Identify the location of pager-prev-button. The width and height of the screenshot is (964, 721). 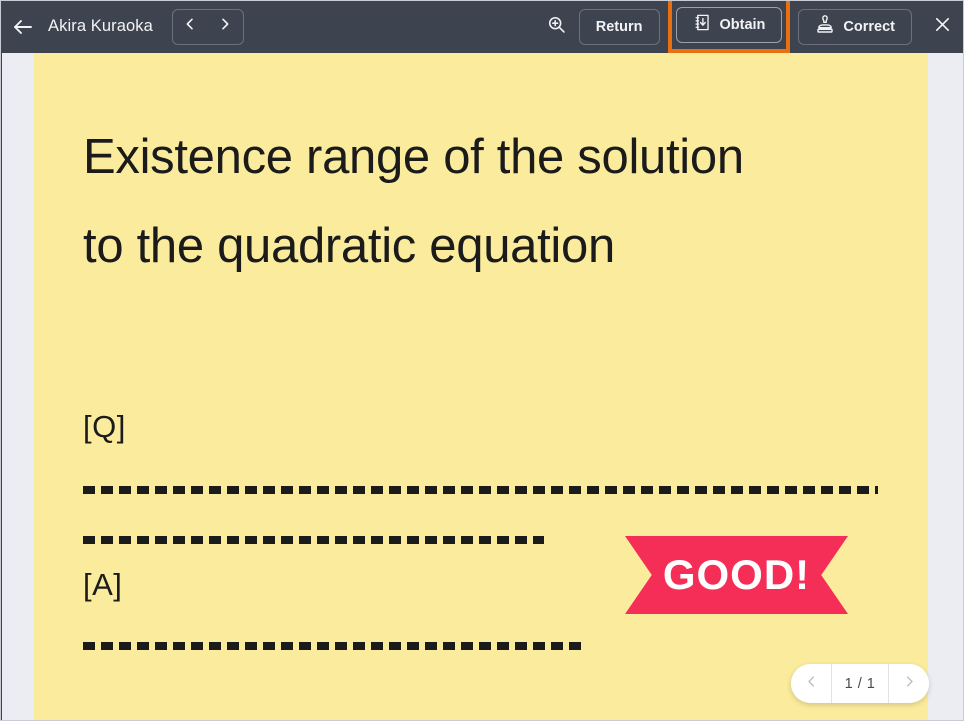
(811, 683).